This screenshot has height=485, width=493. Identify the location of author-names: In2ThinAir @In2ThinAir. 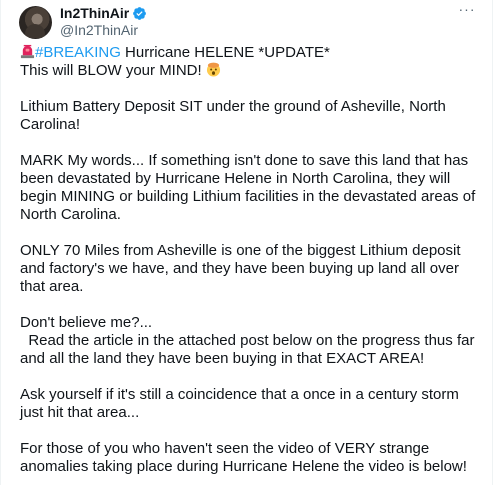
(103, 22).